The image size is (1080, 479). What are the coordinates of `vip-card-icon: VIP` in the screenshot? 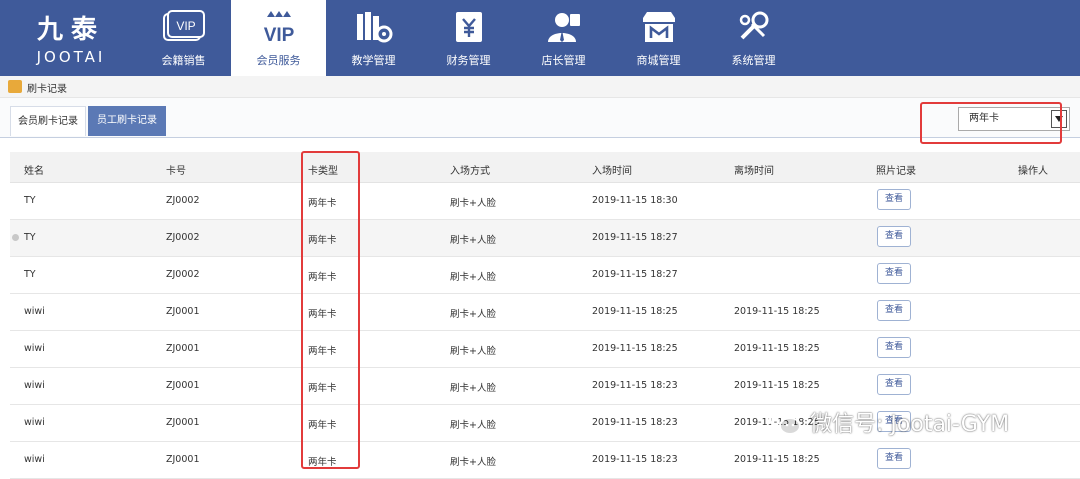 It's located at (183, 27).